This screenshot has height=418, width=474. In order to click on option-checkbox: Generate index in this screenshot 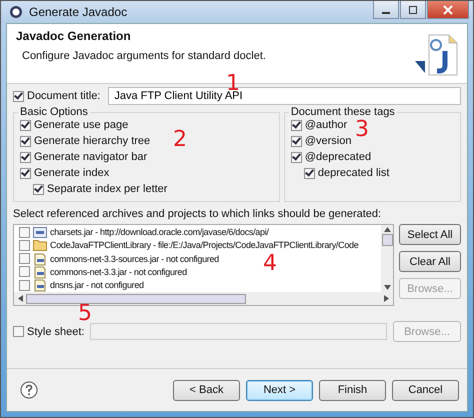, I will do `click(146, 173)`.